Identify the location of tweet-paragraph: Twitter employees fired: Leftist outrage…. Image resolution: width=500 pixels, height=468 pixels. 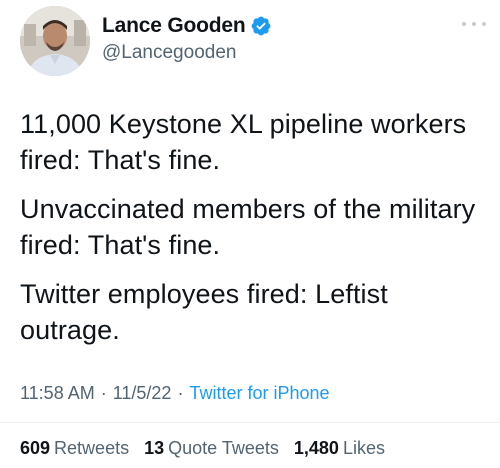
(204, 312).